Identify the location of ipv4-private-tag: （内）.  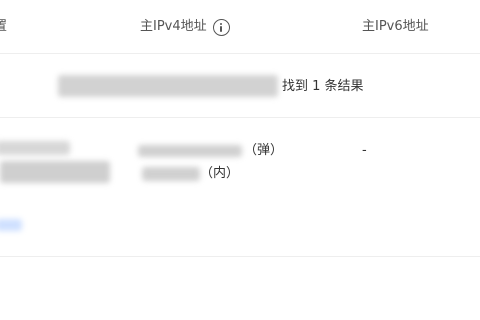
(220, 173).